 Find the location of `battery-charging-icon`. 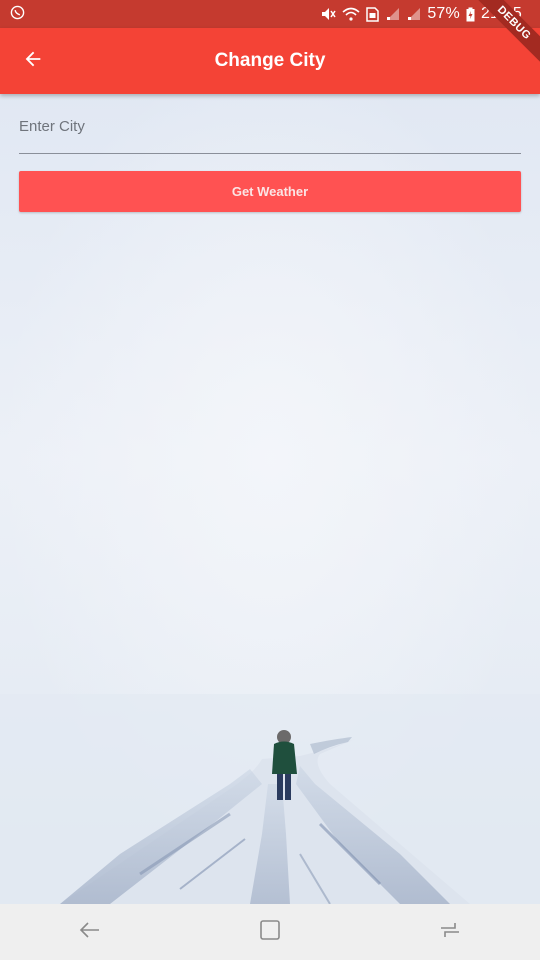

battery-charging-icon is located at coordinates (470, 14).